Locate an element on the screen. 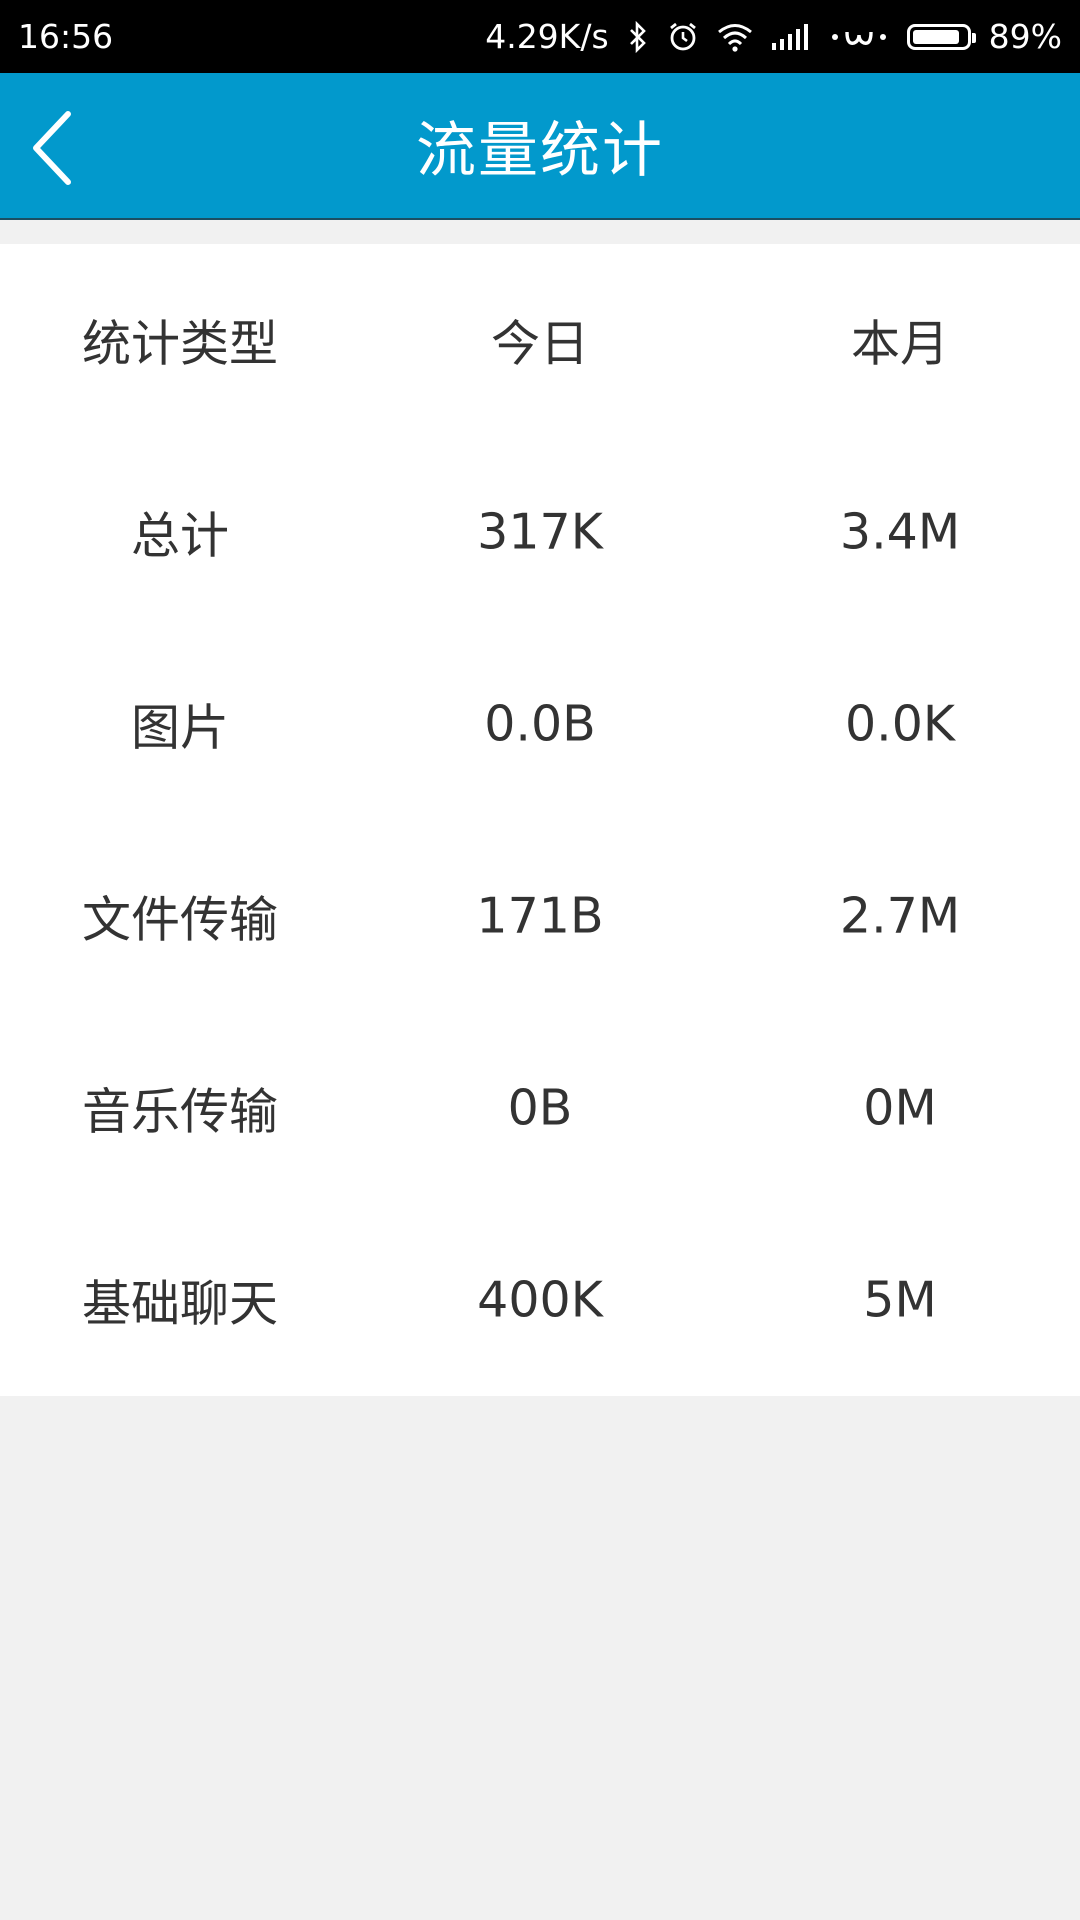 The image size is (1080, 1920). table-row: 总计 317K 3.4M is located at coordinates (540, 532).